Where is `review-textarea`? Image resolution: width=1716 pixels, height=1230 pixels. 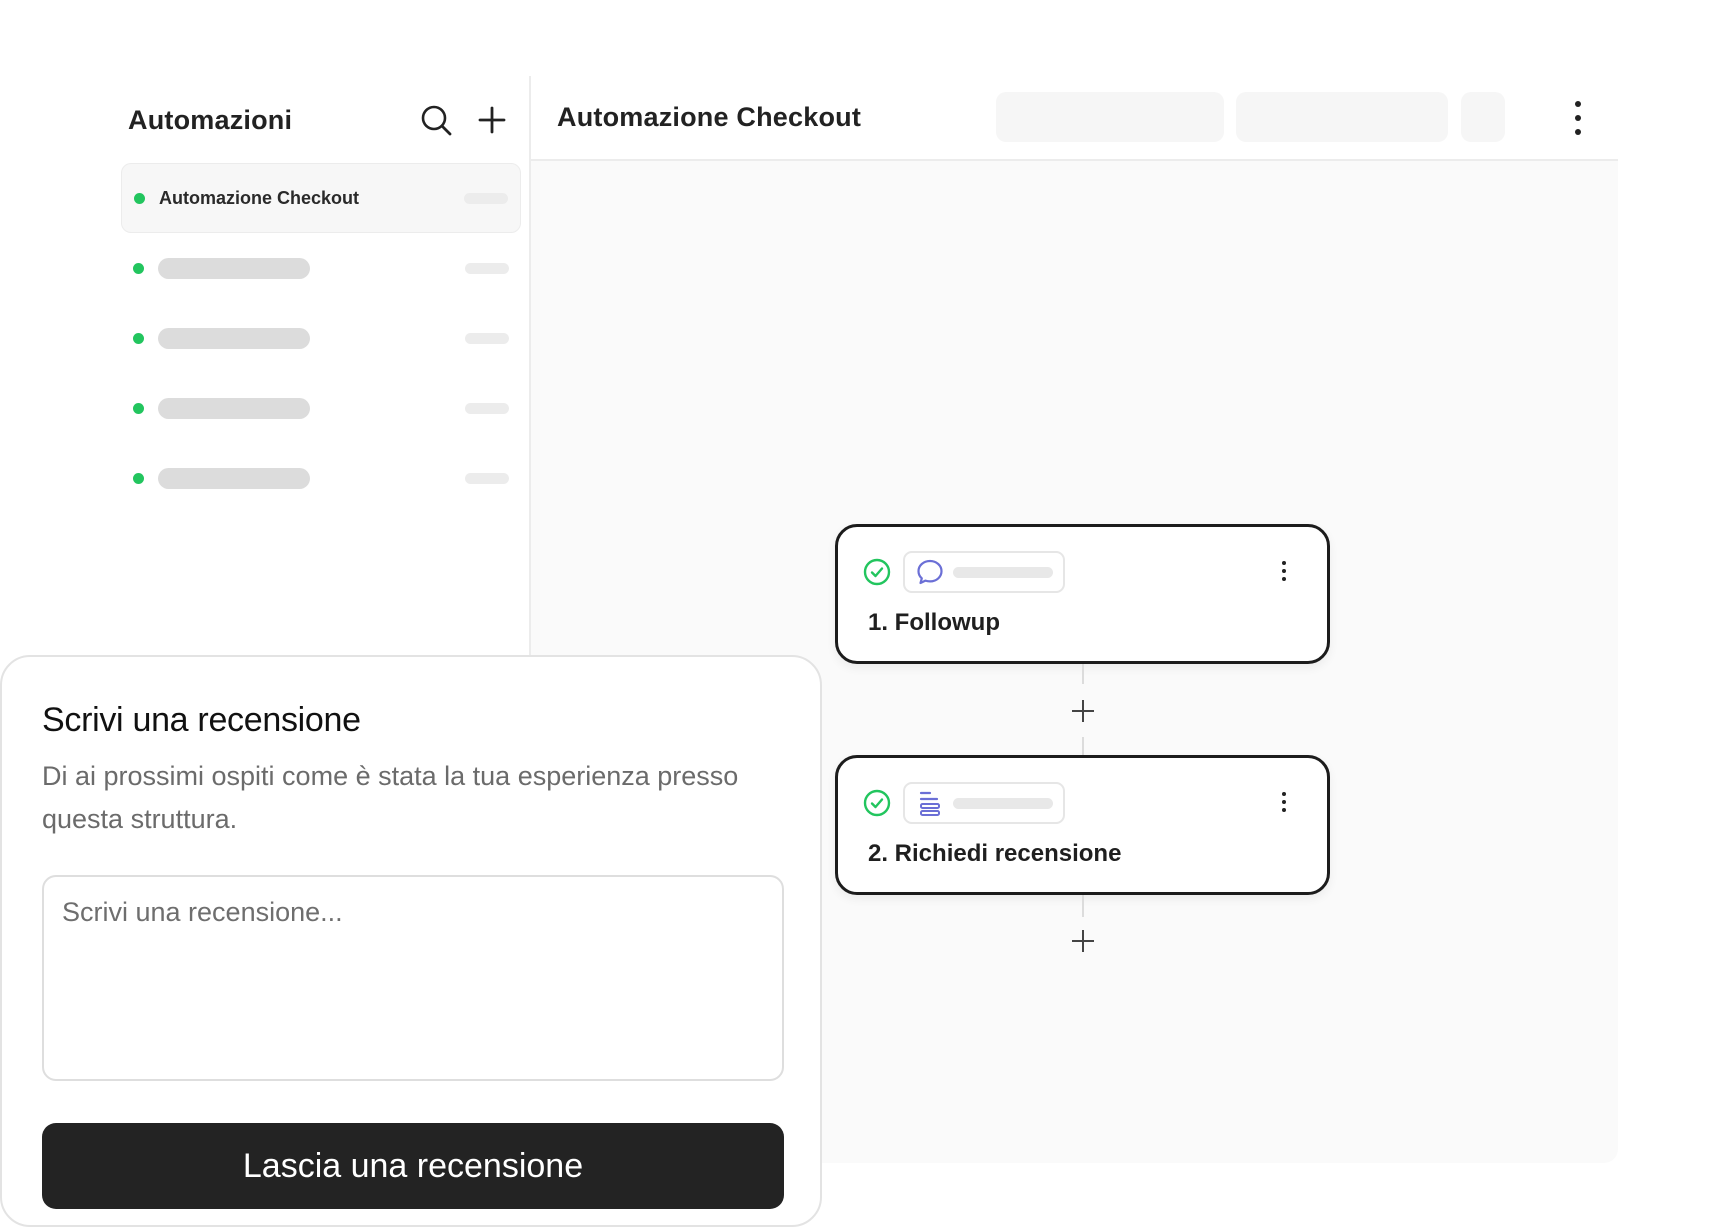 review-textarea is located at coordinates (413, 978).